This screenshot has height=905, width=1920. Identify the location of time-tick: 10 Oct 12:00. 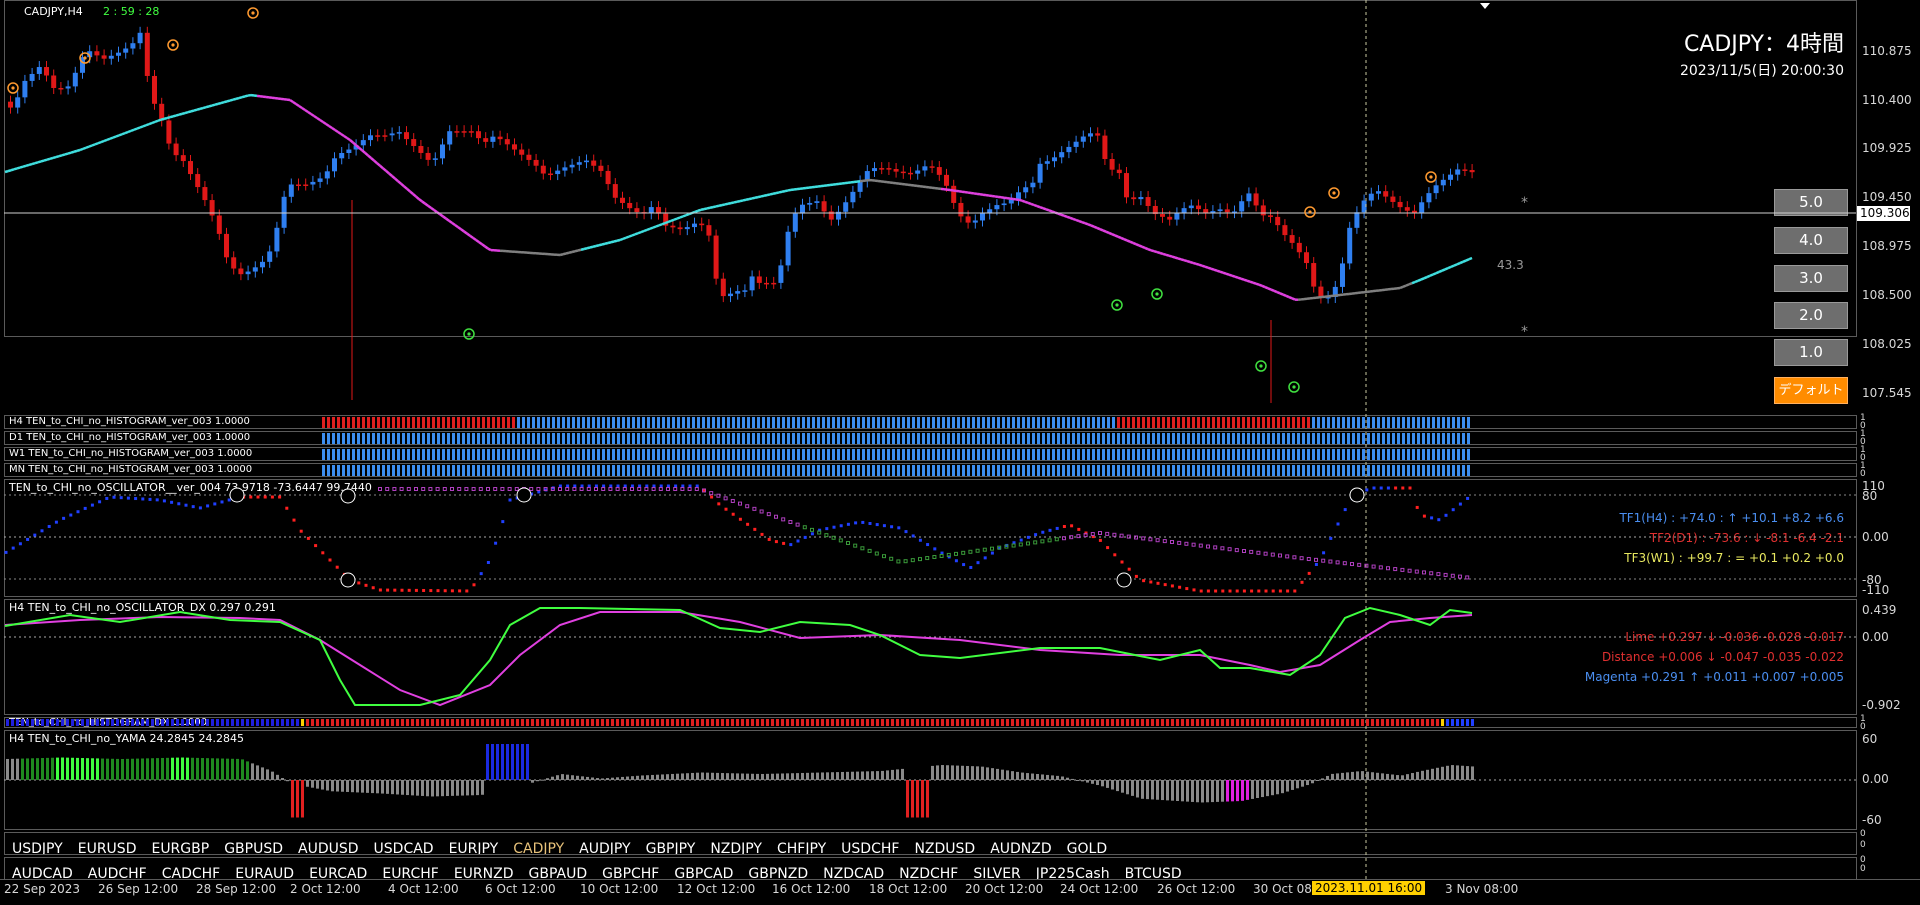
(619, 889).